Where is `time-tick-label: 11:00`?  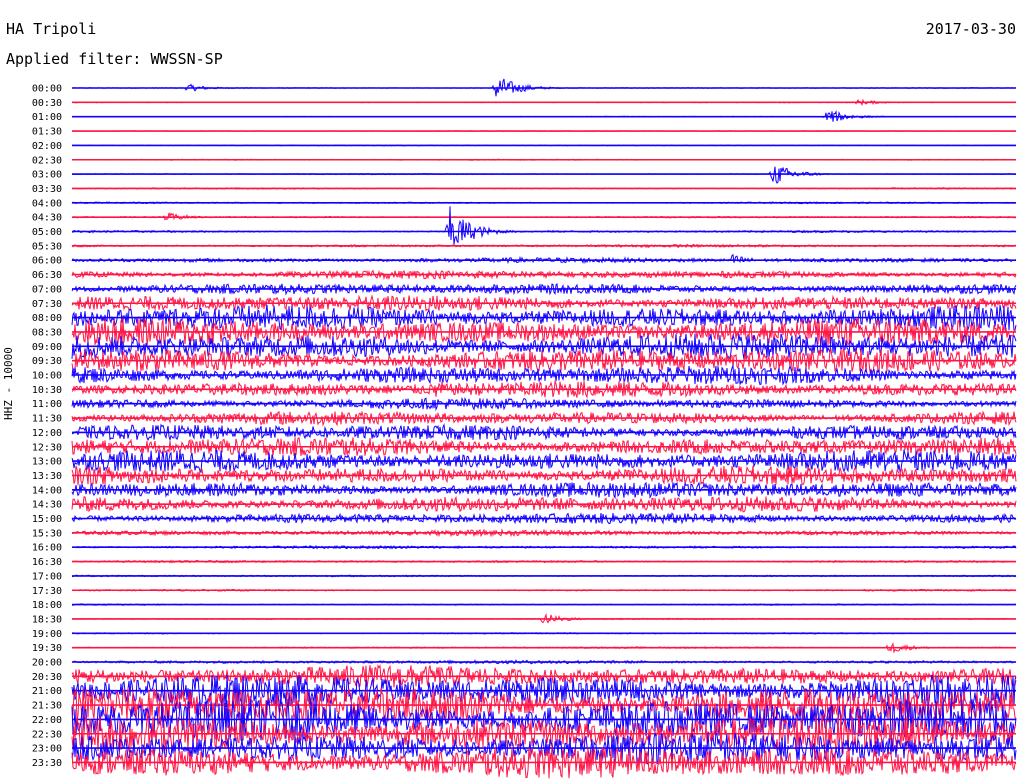
time-tick-label: 11:00 is located at coordinates (47, 404).